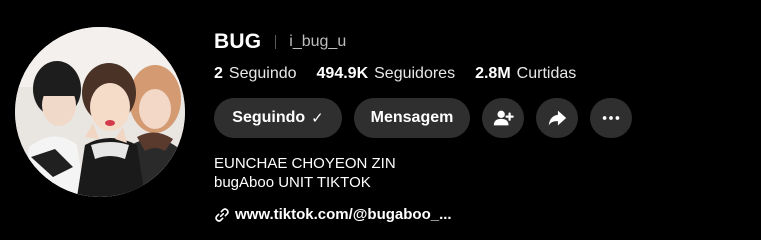 The height and width of the screenshot is (240, 761). I want to click on message-button-label: Mensagem, so click(412, 117).